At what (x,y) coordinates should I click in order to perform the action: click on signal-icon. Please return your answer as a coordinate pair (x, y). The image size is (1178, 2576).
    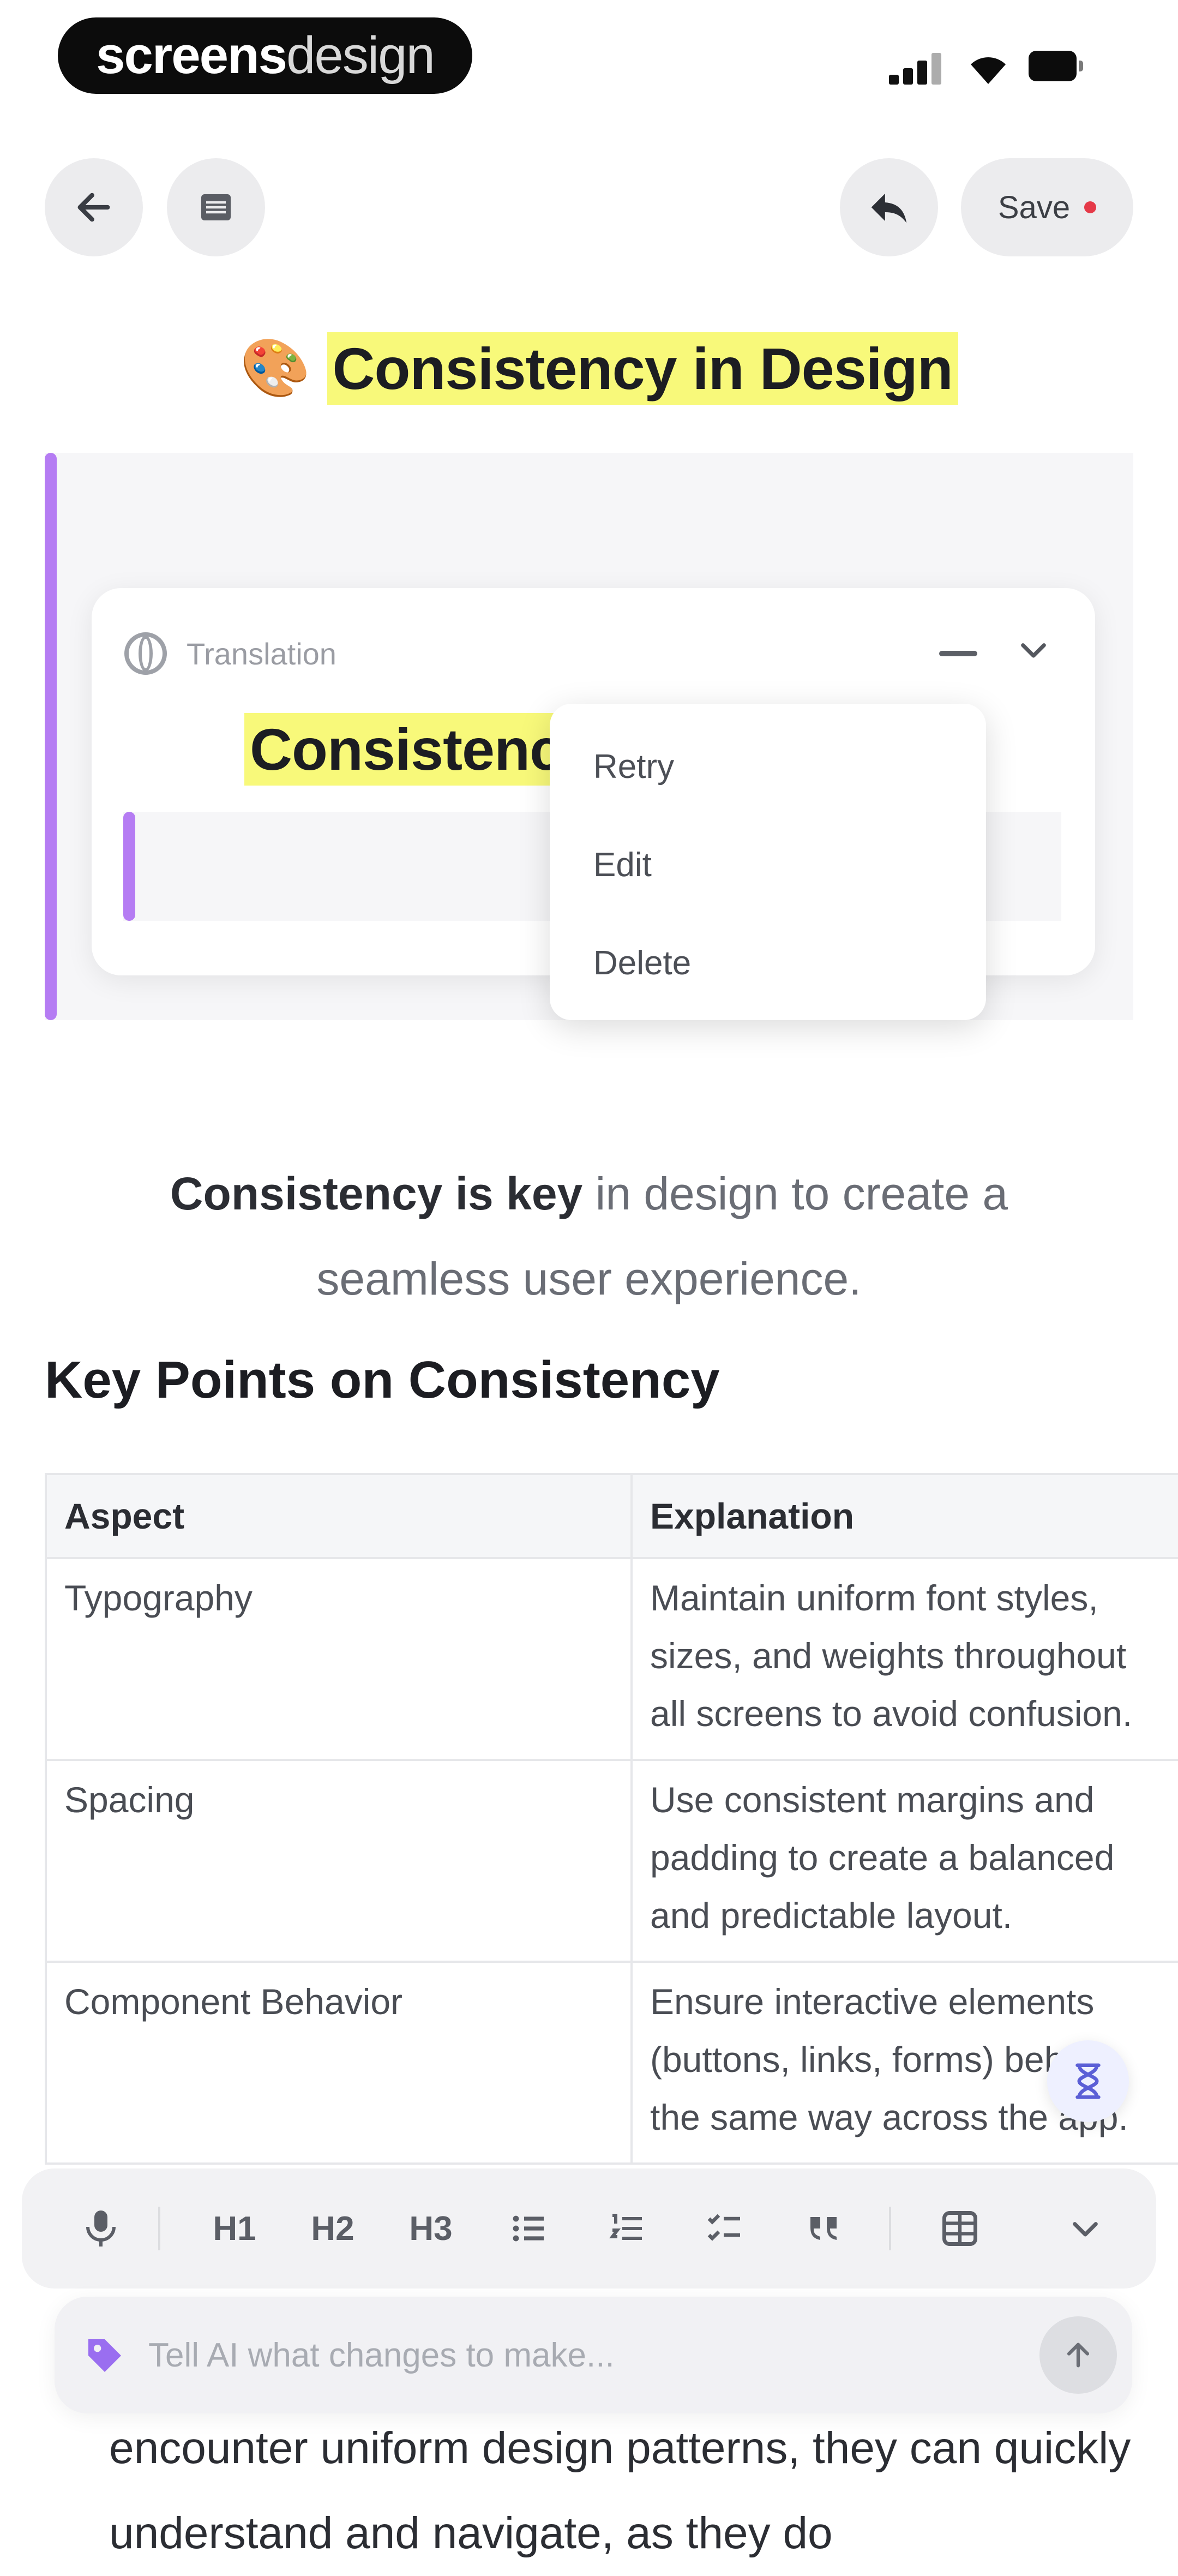
    Looking at the image, I should click on (915, 68).